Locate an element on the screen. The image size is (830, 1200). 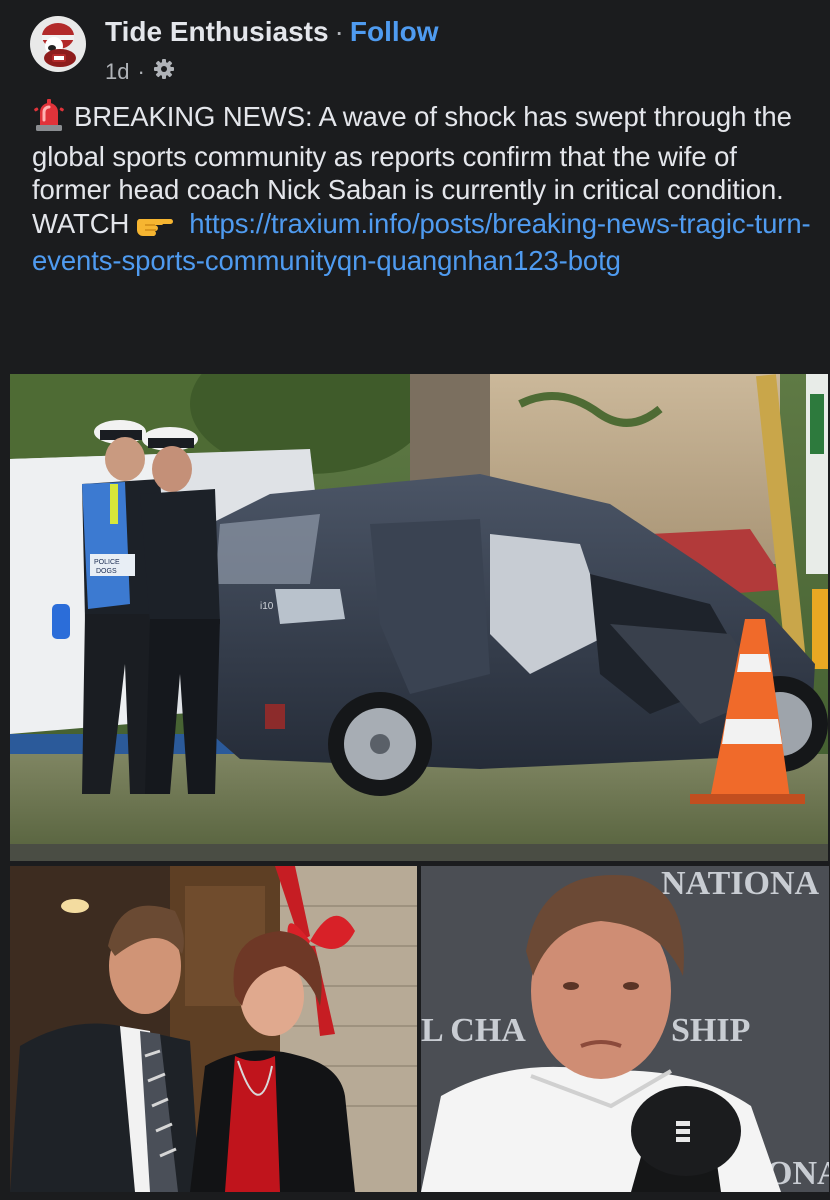
post-header: Tide Enthusiasts · Follow 1d · is located at coordinates (415, 47).